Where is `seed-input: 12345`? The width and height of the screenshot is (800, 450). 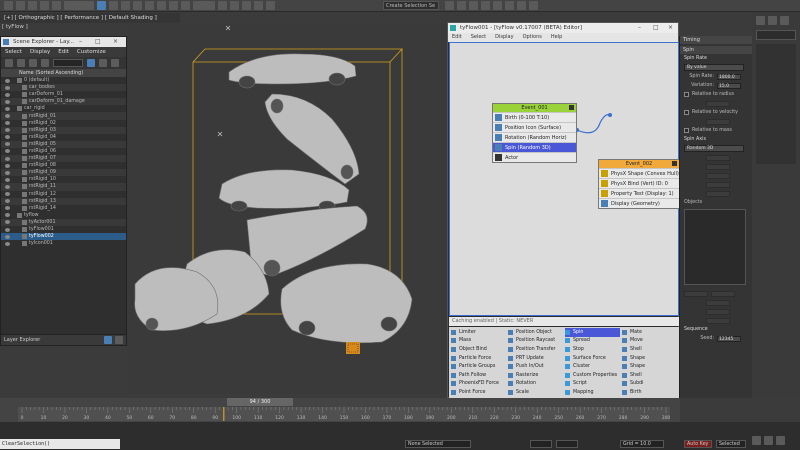 seed-input: 12345 is located at coordinates (729, 338).